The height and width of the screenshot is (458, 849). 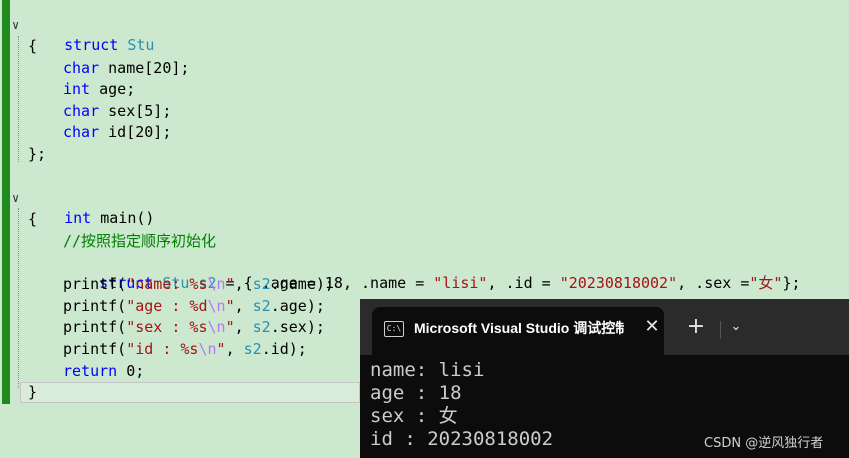 What do you see at coordinates (91, 207) in the screenshot?
I see `code-line-main: int main()` at bounding box center [91, 207].